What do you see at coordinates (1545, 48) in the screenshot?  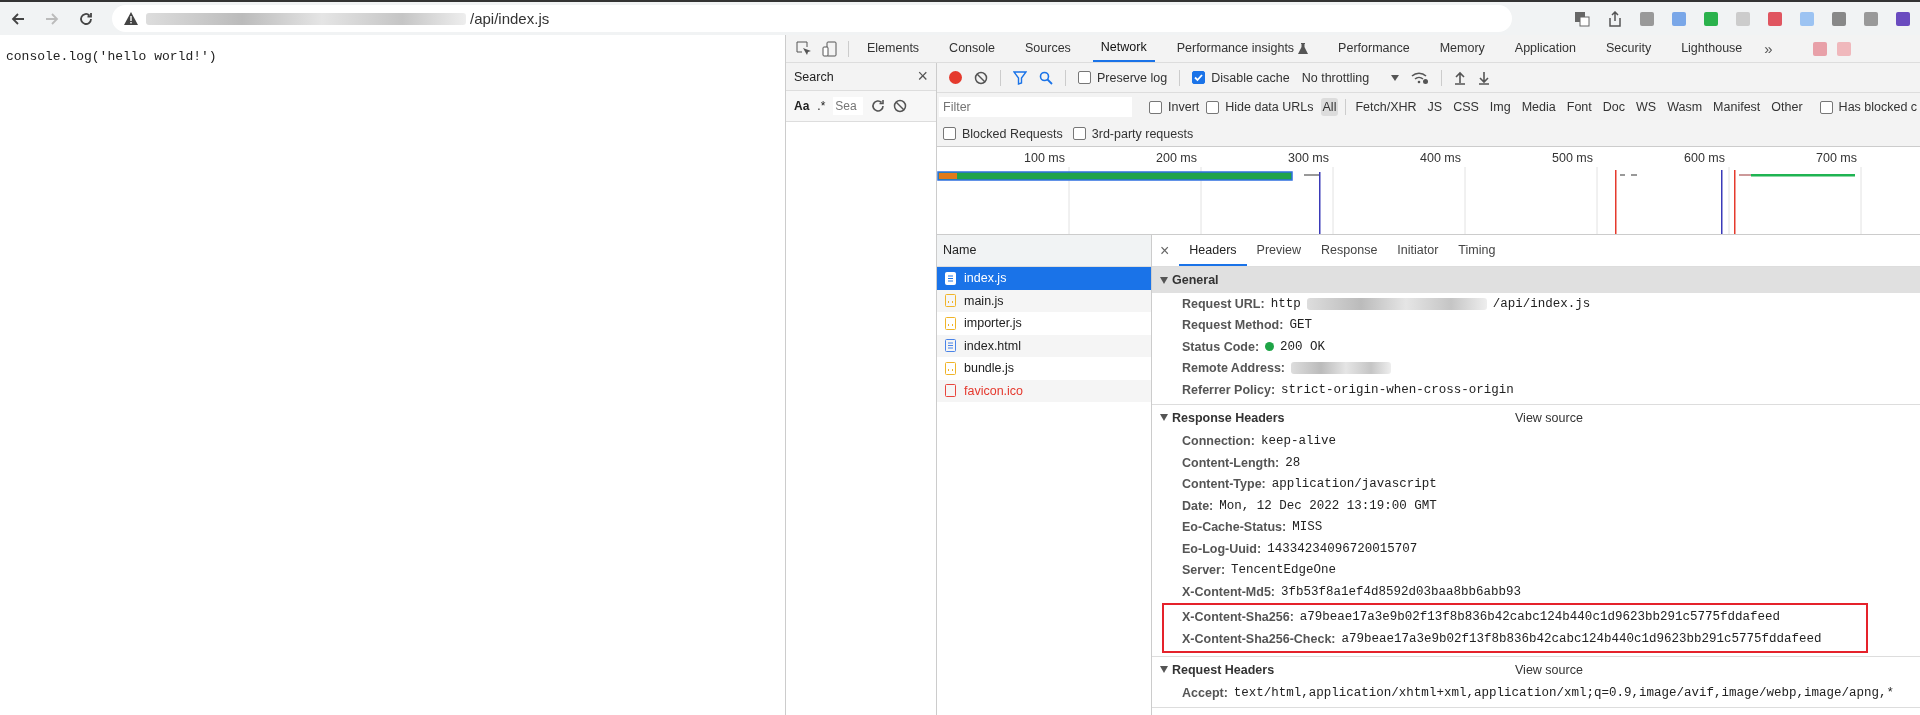 I see `devtools-tab: Application` at bounding box center [1545, 48].